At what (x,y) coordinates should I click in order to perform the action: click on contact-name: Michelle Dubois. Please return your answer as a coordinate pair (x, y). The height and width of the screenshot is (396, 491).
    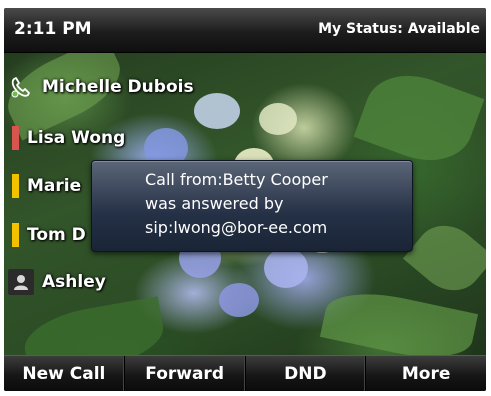
    Looking at the image, I should click on (118, 87).